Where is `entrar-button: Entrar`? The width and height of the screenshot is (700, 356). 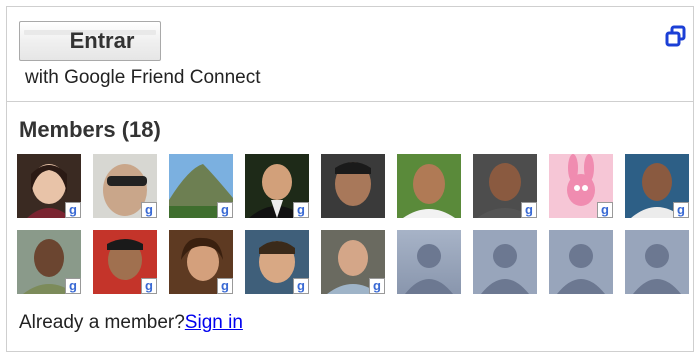
entrar-button: Entrar is located at coordinates (90, 41).